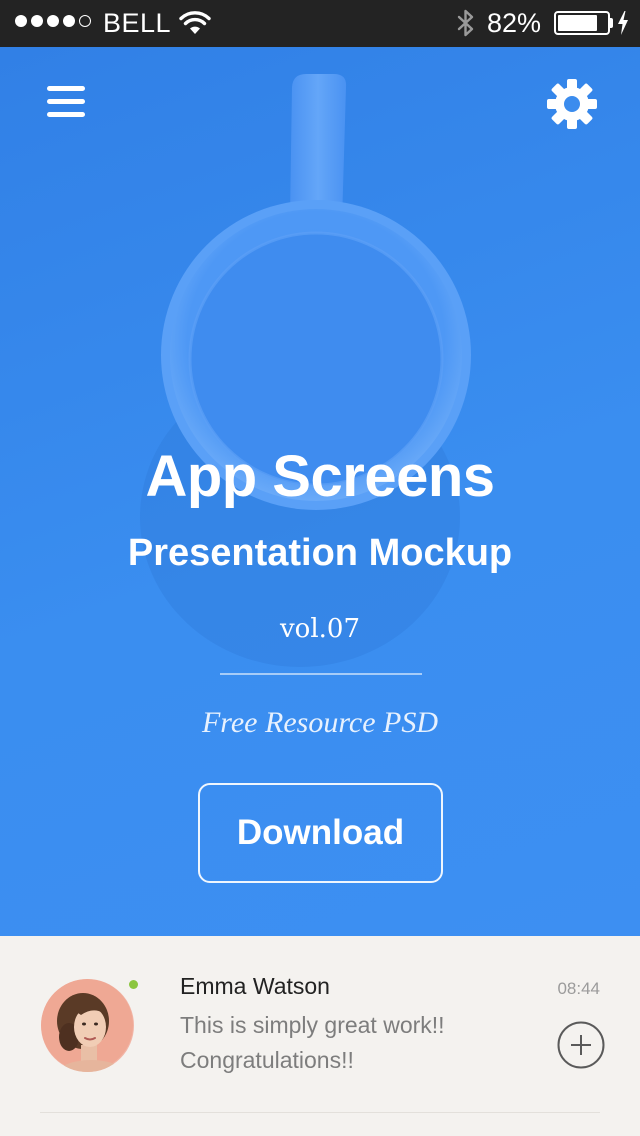 The height and width of the screenshot is (1136, 640). What do you see at coordinates (319, 722) in the screenshot?
I see `tagline: Free Resource PSD` at bounding box center [319, 722].